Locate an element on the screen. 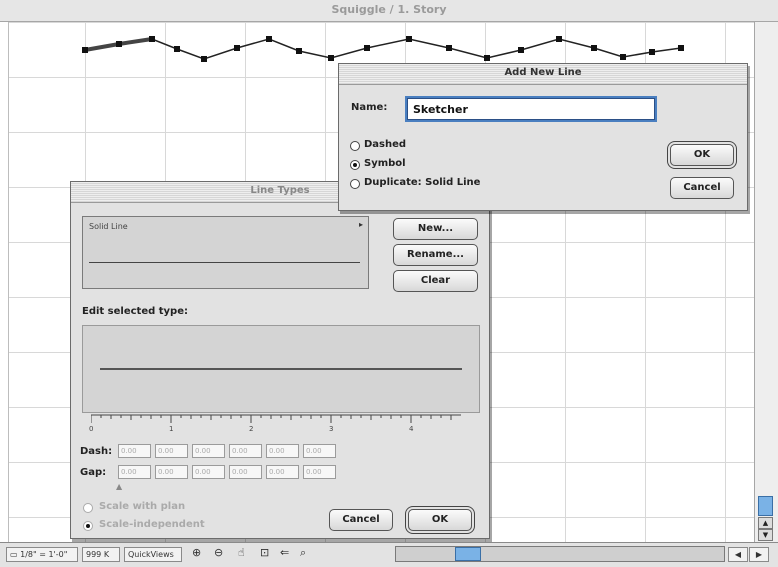 The width and height of the screenshot is (778, 567). gap-field-1: 0.00 is located at coordinates (134, 472).